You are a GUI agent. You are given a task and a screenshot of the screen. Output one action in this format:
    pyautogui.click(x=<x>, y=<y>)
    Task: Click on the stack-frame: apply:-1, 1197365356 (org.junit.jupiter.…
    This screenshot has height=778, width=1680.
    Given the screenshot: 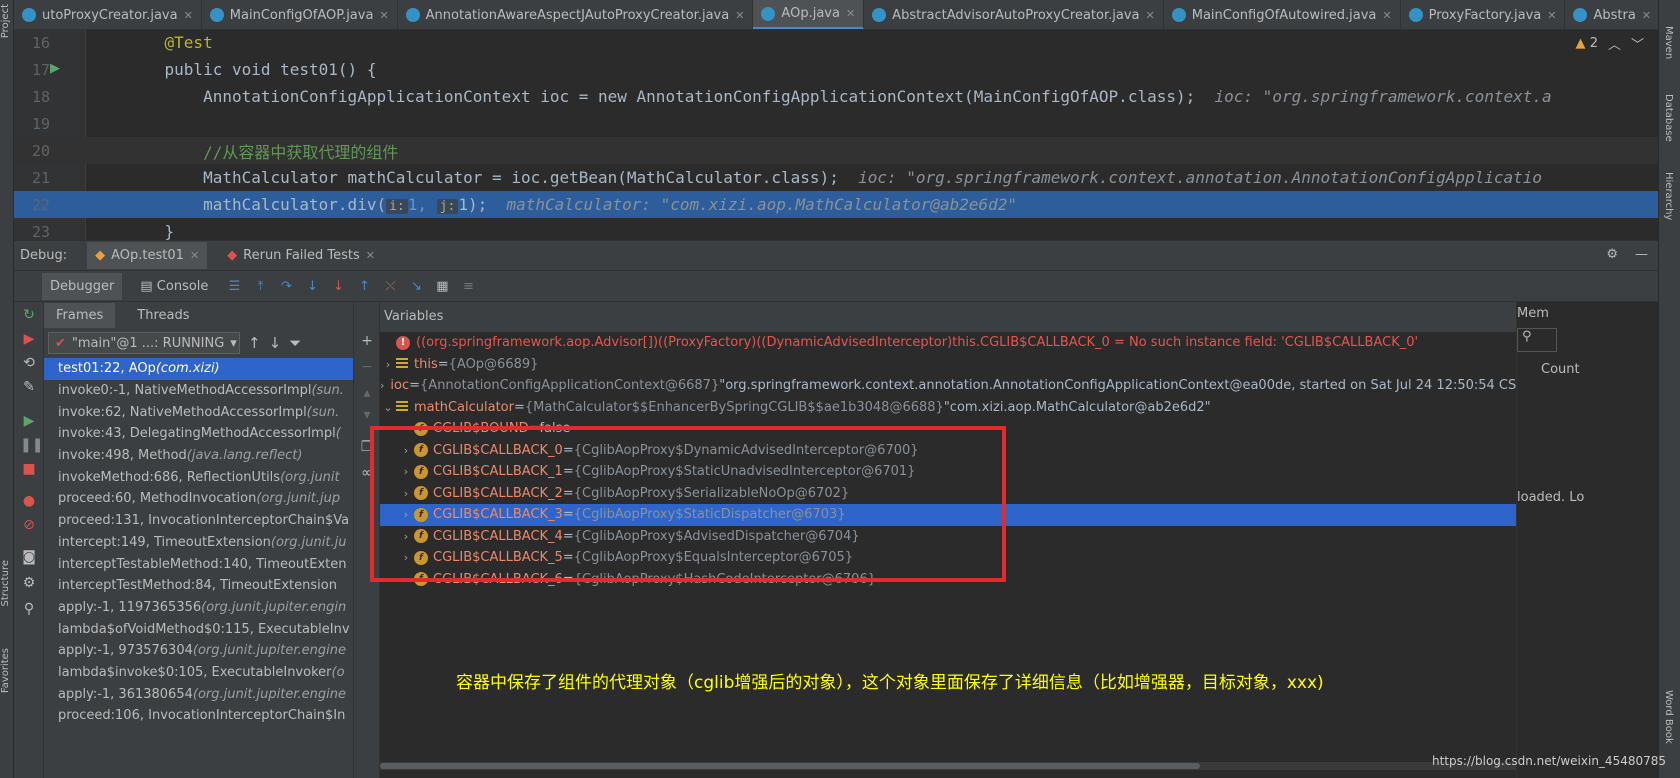 What is the action you would take?
    pyautogui.click(x=198, y=608)
    